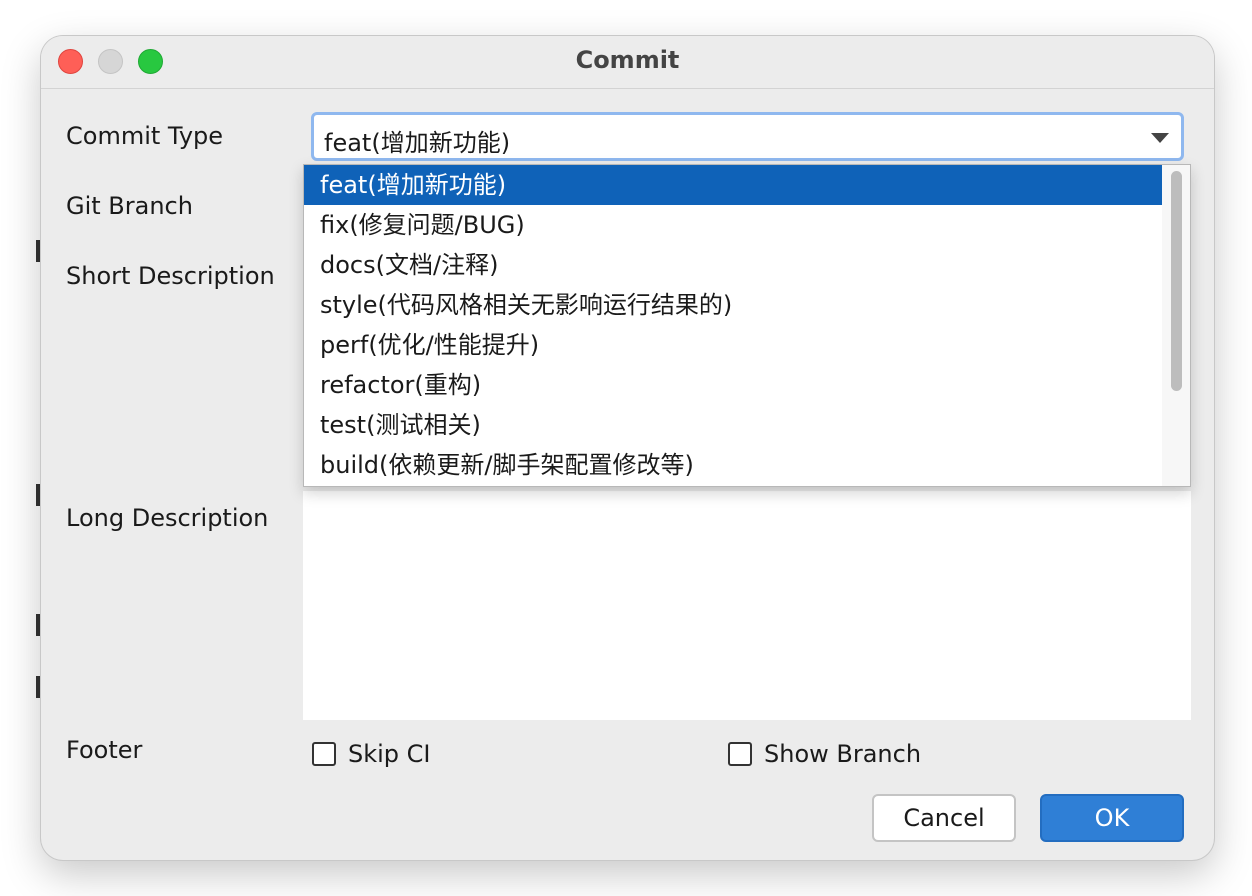 The width and height of the screenshot is (1252, 896). Describe the element at coordinates (1160, 138) in the screenshot. I see `dropdown-arrow-icon` at that location.